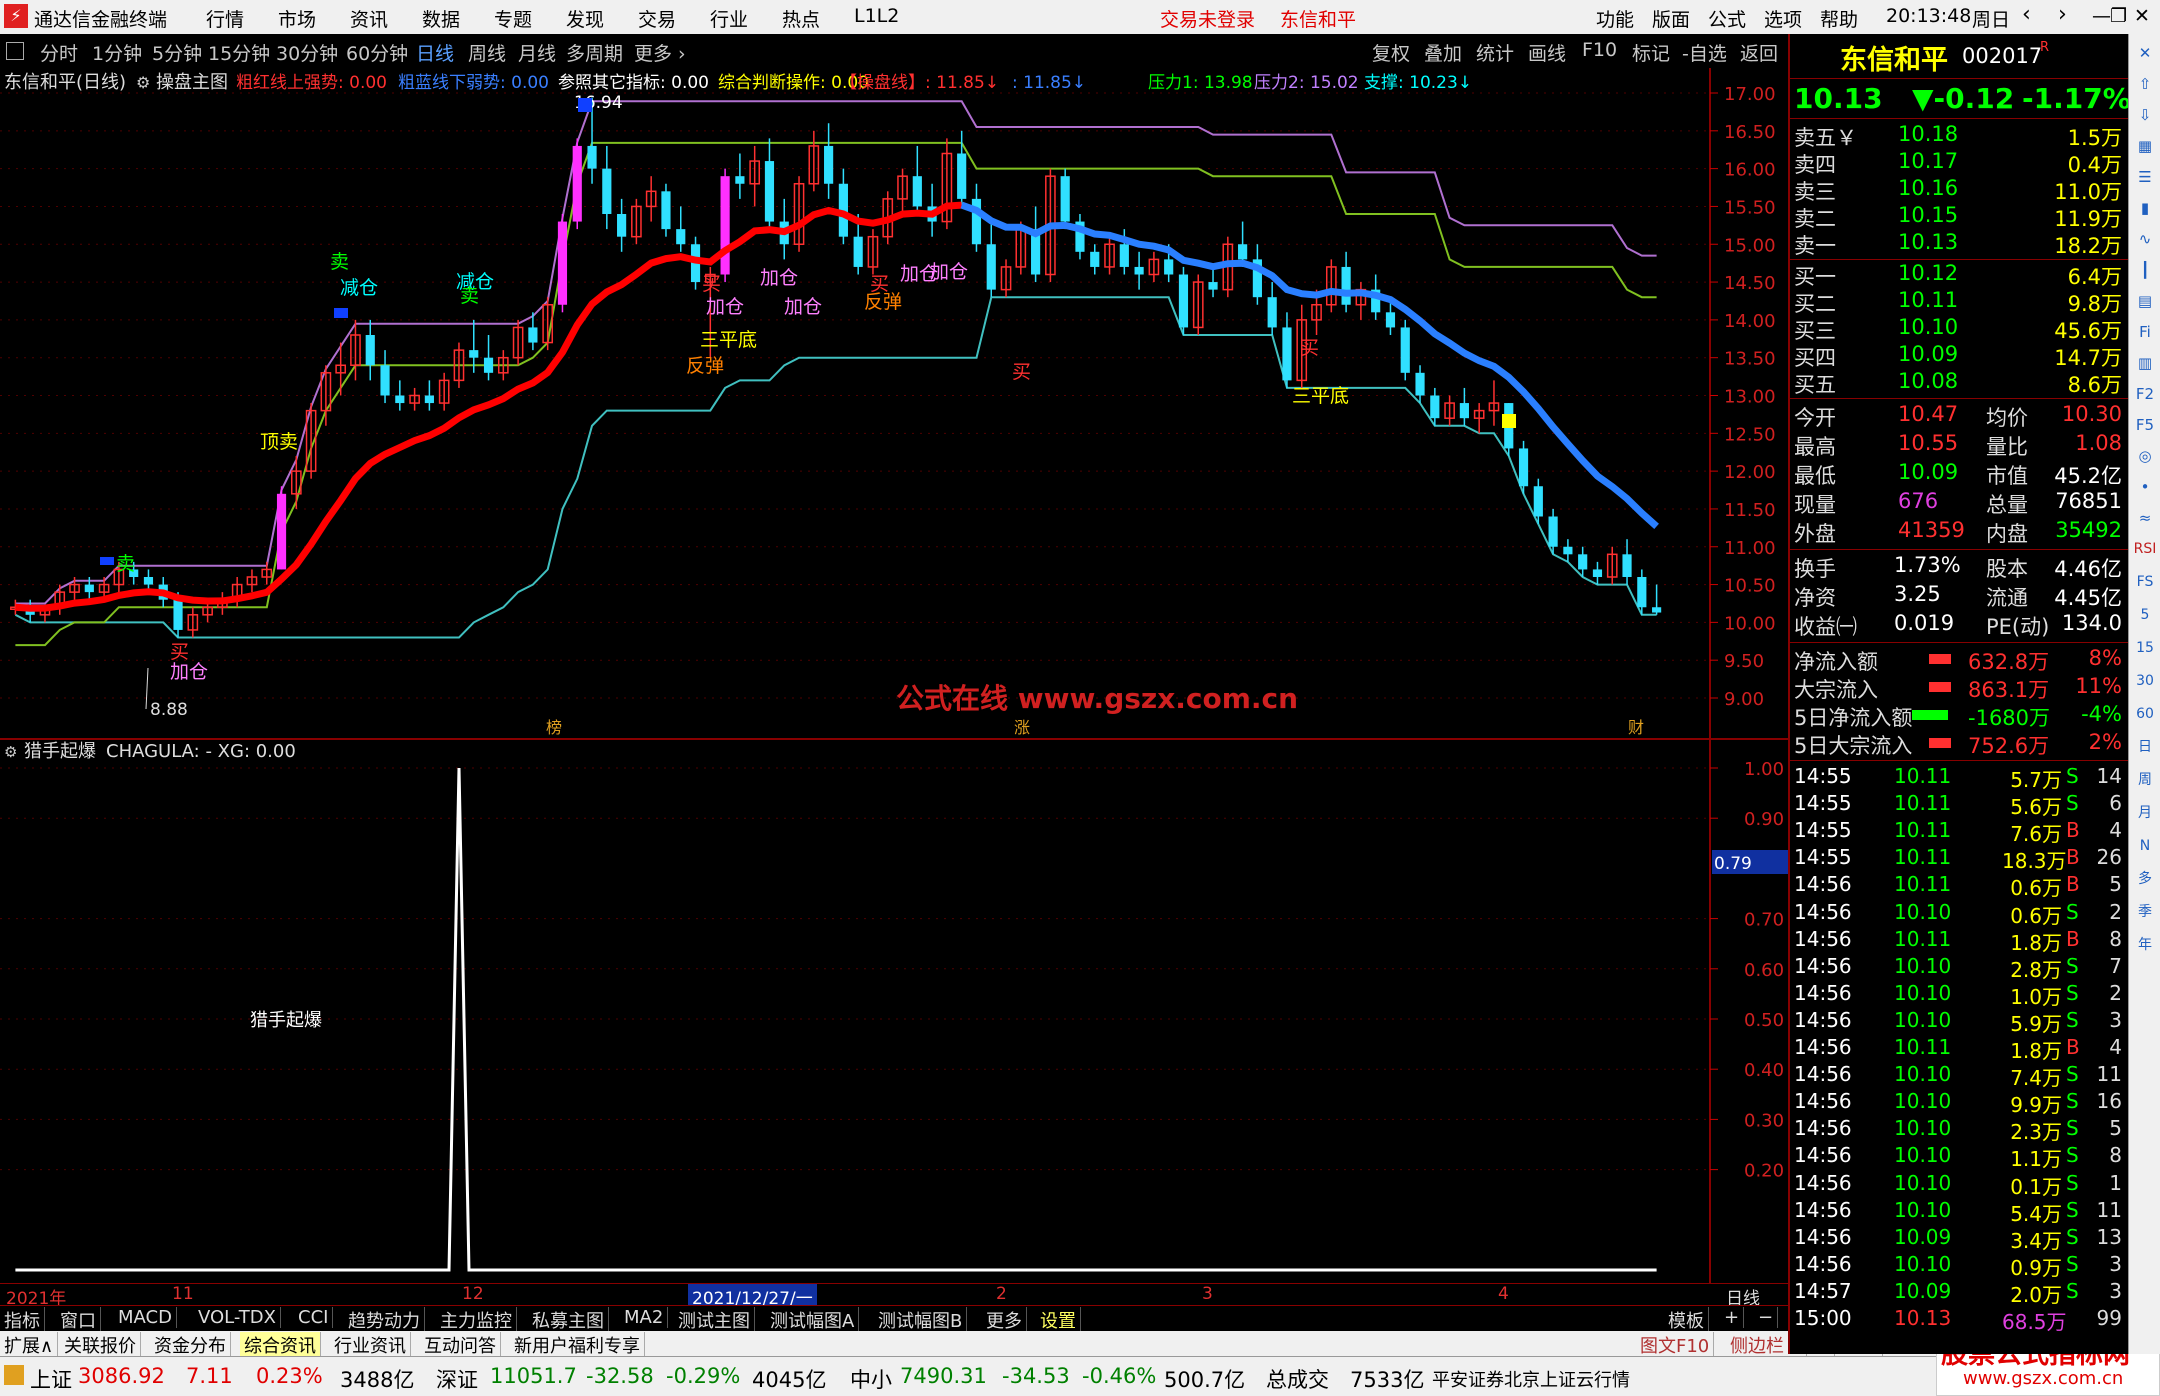 The width and height of the screenshot is (2160, 1396). What do you see at coordinates (78, 1320) in the screenshot?
I see `tab1-1: 窗口` at bounding box center [78, 1320].